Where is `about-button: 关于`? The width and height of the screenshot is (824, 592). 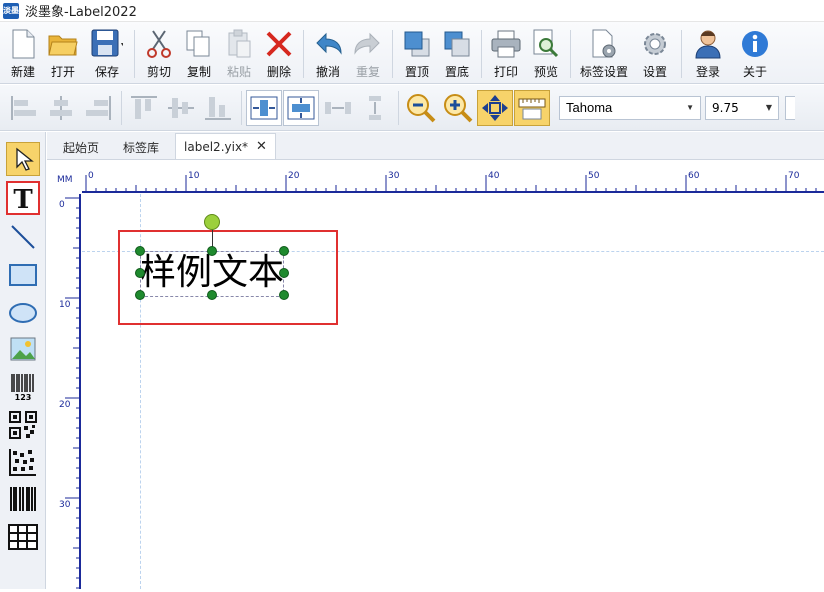
about-button: 关于 is located at coordinates (755, 52).